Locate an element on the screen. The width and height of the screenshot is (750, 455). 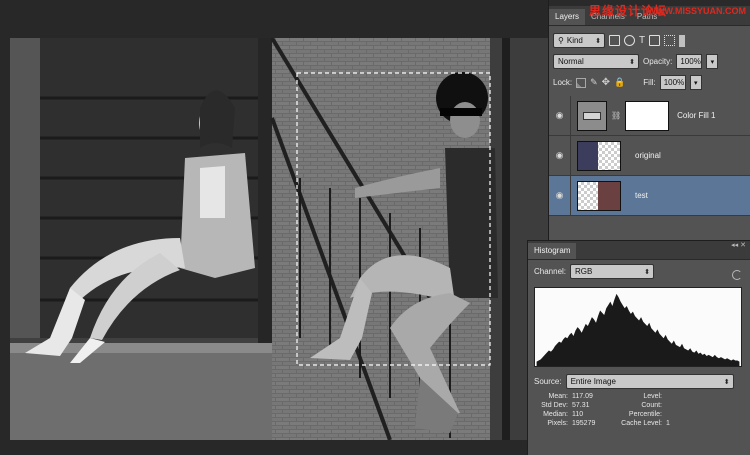
count-value is located at coordinates (686, 405).